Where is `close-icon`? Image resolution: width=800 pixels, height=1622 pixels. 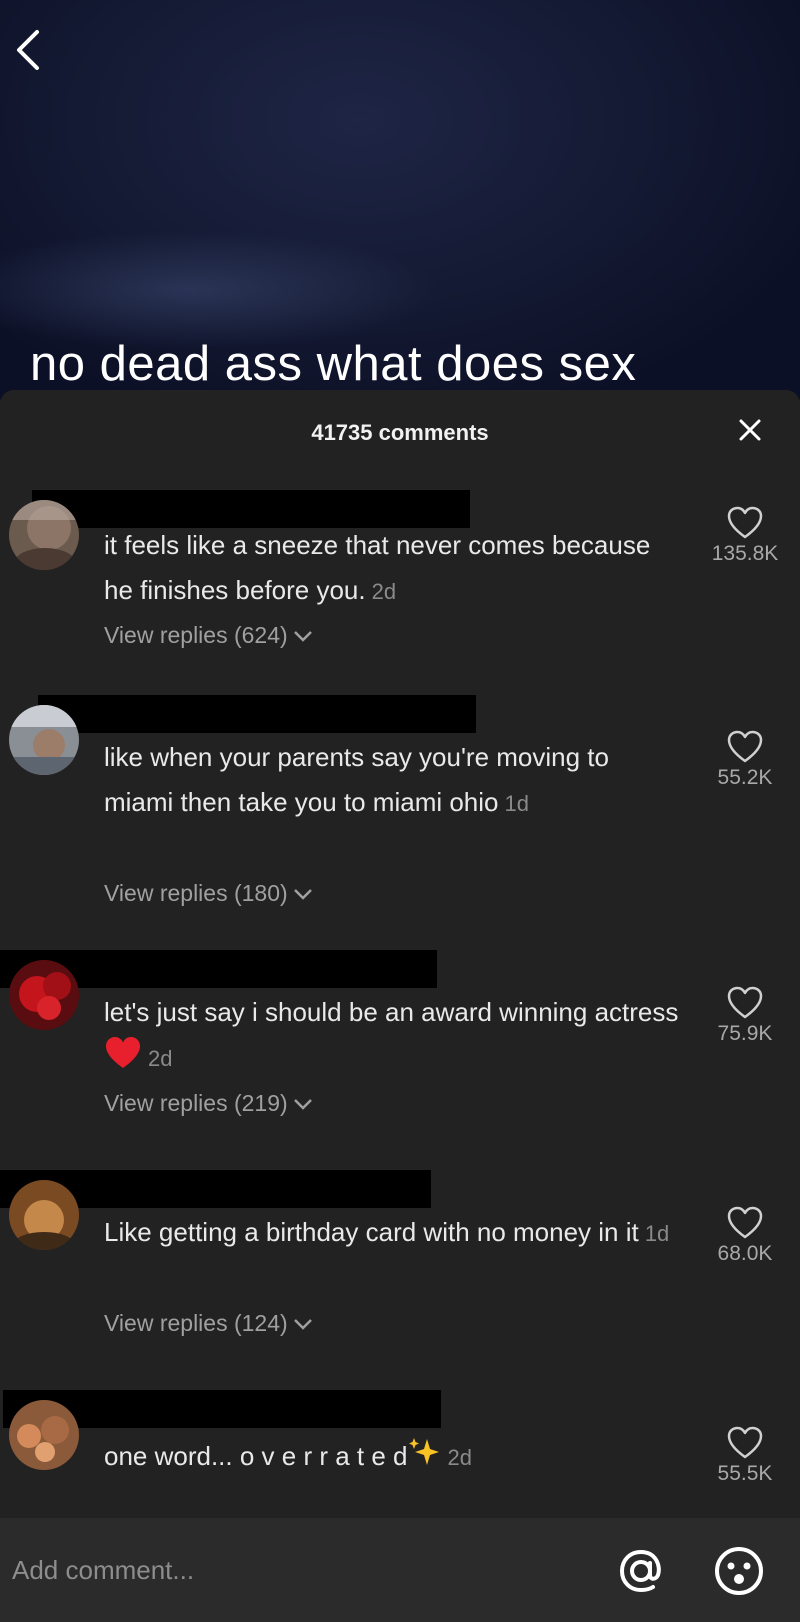
close-icon is located at coordinates (750, 430).